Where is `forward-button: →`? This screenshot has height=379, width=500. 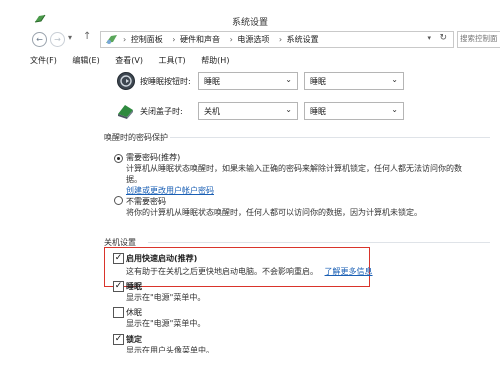
forward-button: → is located at coordinates (57, 39).